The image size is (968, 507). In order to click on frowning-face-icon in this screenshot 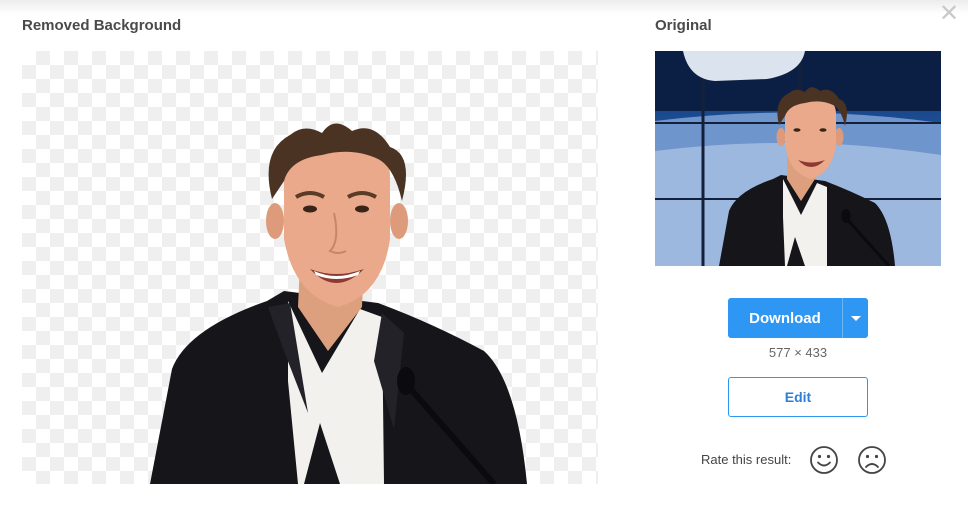, I will do `click(872, 460)`.